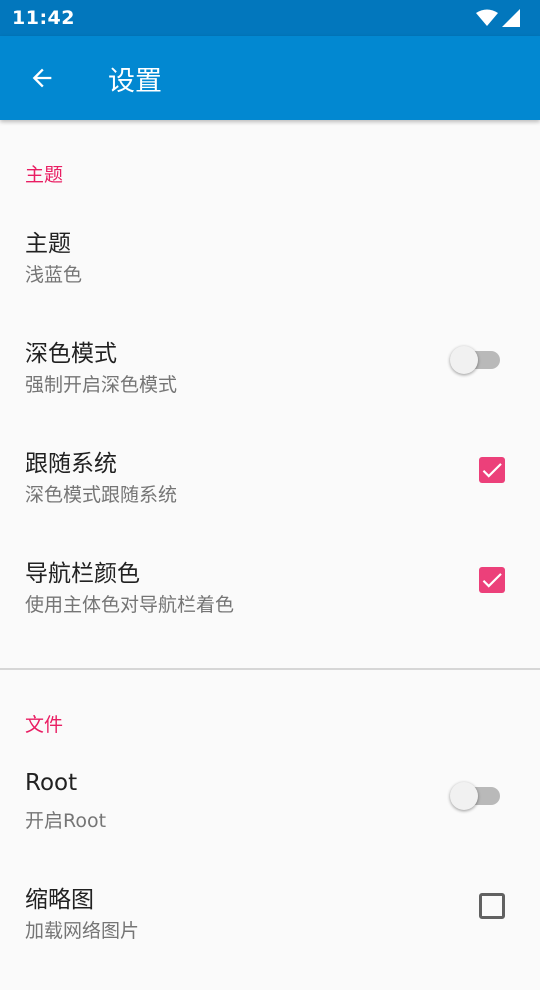  I want to click on back-button, so click(42, 78).